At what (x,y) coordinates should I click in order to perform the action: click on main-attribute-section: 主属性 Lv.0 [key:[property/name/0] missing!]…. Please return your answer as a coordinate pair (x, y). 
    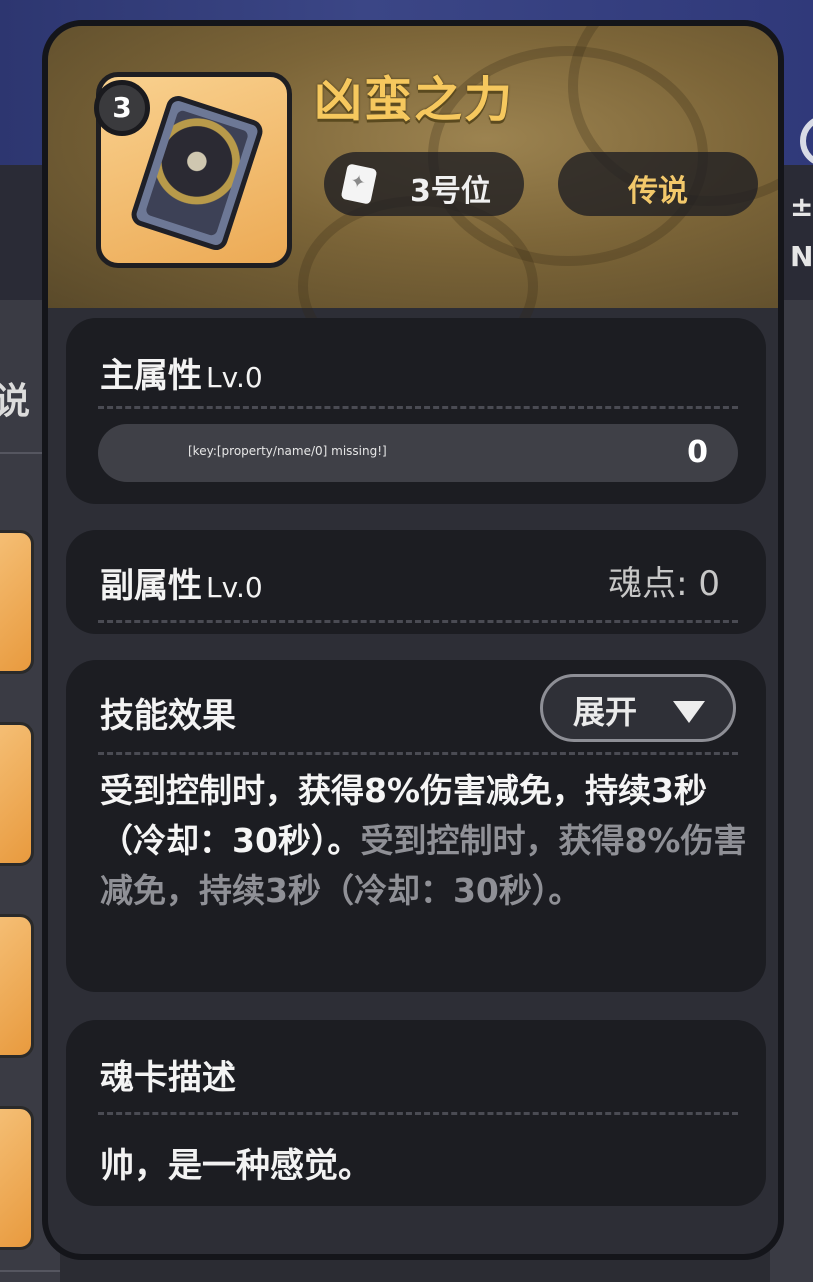
    Looking at the image, I should click on (416, 411).